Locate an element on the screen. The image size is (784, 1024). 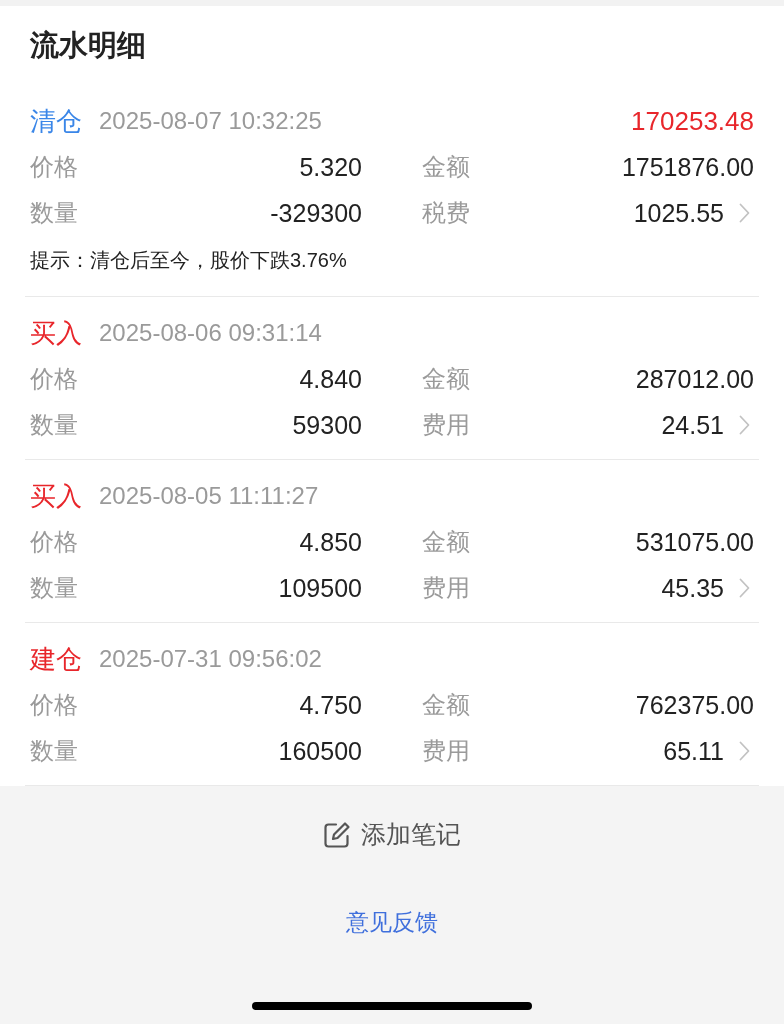
field-value: 45.35 is located at coordinates (692, 588).